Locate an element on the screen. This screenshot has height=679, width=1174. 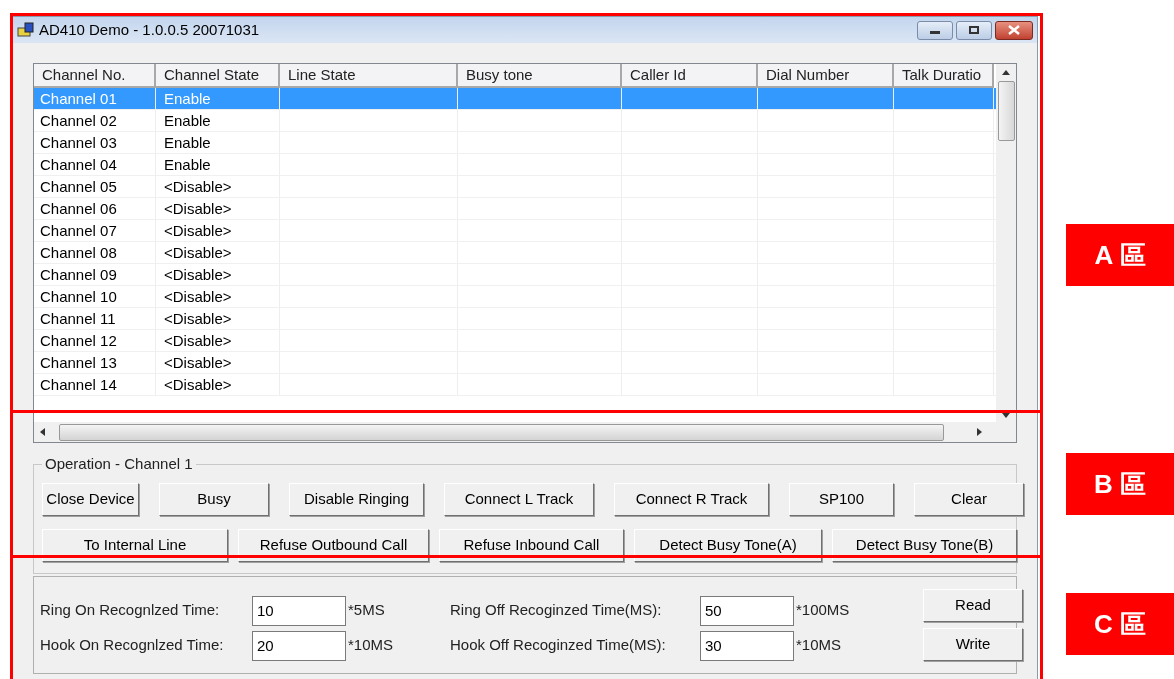
vertical-scrollbar is located at coordinates (1006, 243).